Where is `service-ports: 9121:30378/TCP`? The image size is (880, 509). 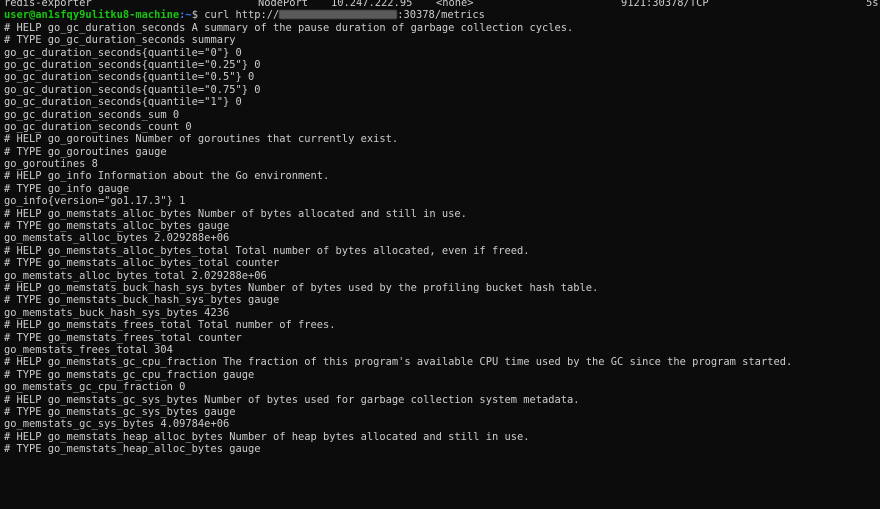 service-ports: 9121:30378/TCP is located at coordinates (665, 4).